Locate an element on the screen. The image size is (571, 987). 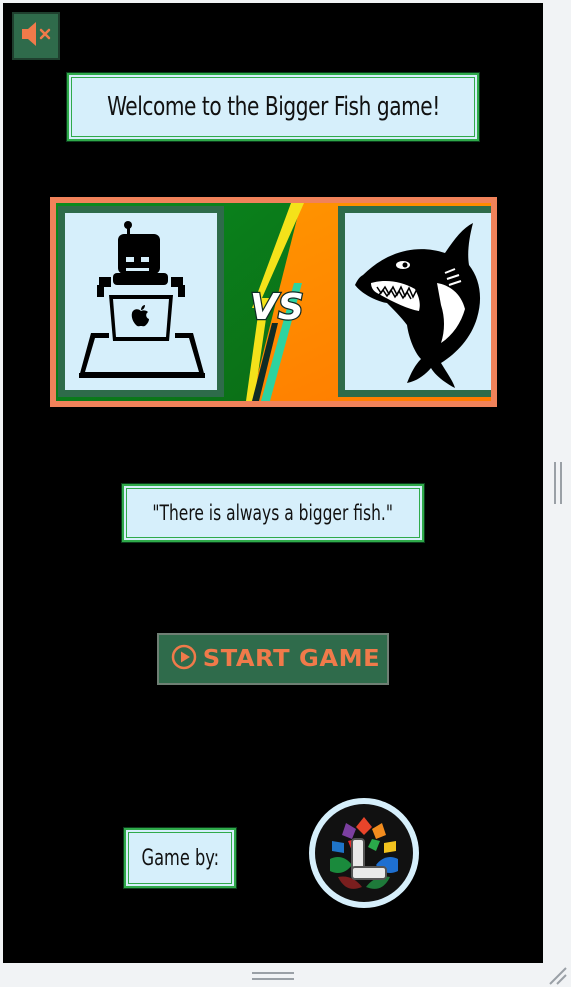
start-game-button: START GAME is located at coordinates (273, 659).